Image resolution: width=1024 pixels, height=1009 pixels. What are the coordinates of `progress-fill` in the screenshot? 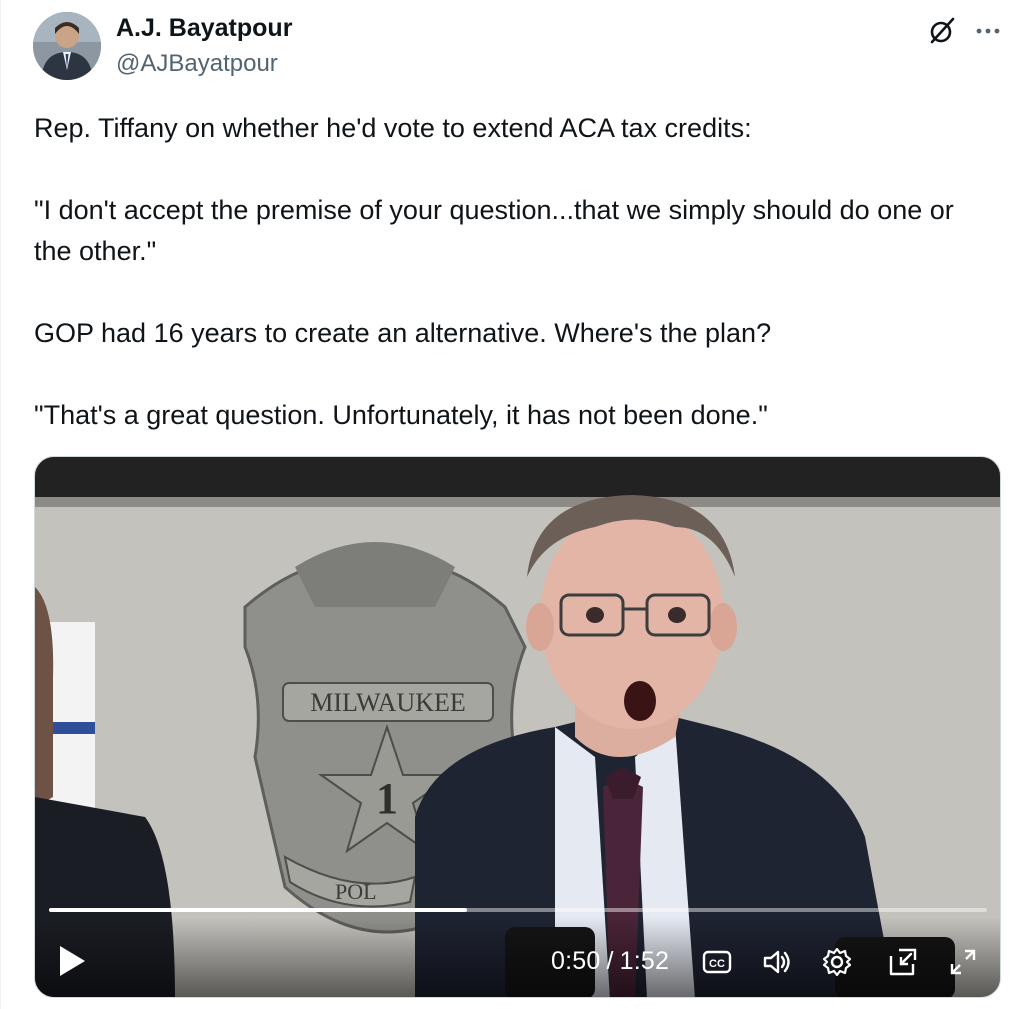 It's located at (258, 910).